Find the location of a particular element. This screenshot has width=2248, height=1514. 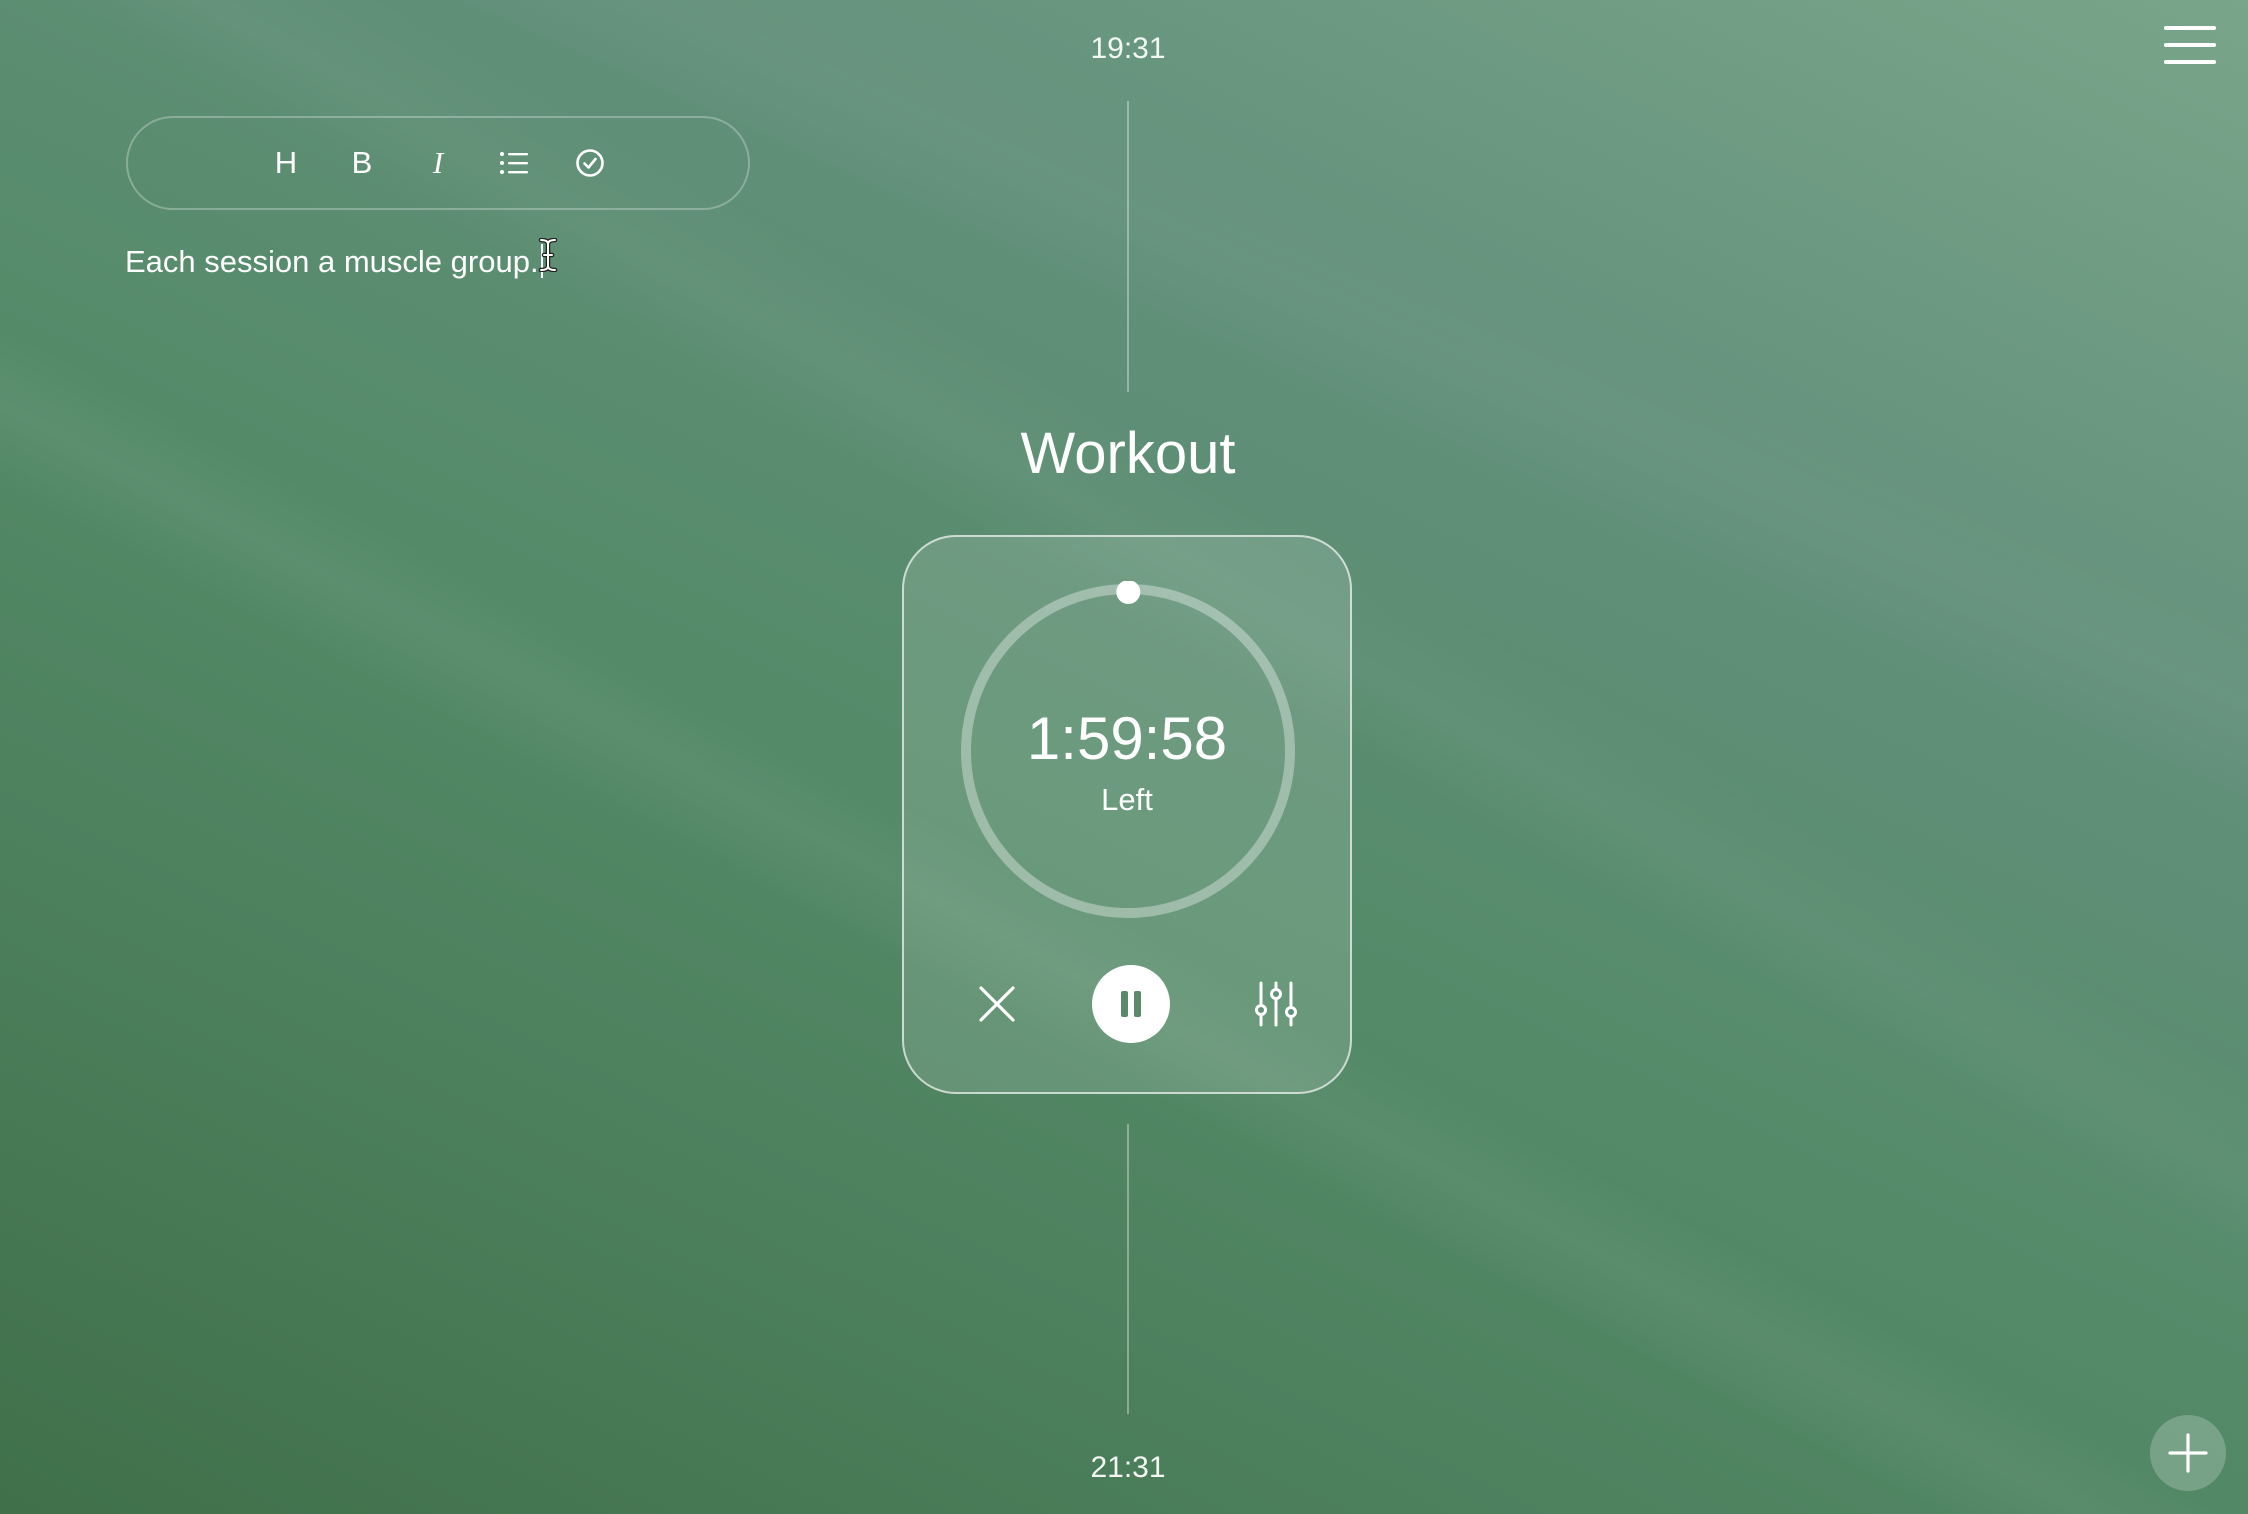

heading-button: H is located at coordinates (286, 163).